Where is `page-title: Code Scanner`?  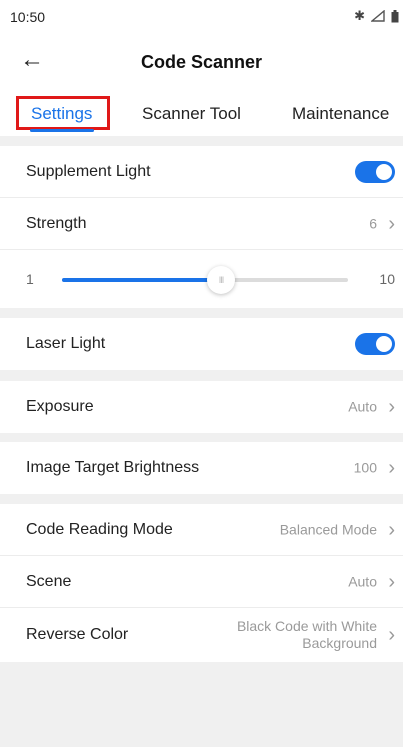 page-title: Code Scanner is located at coordinates (201, 62).